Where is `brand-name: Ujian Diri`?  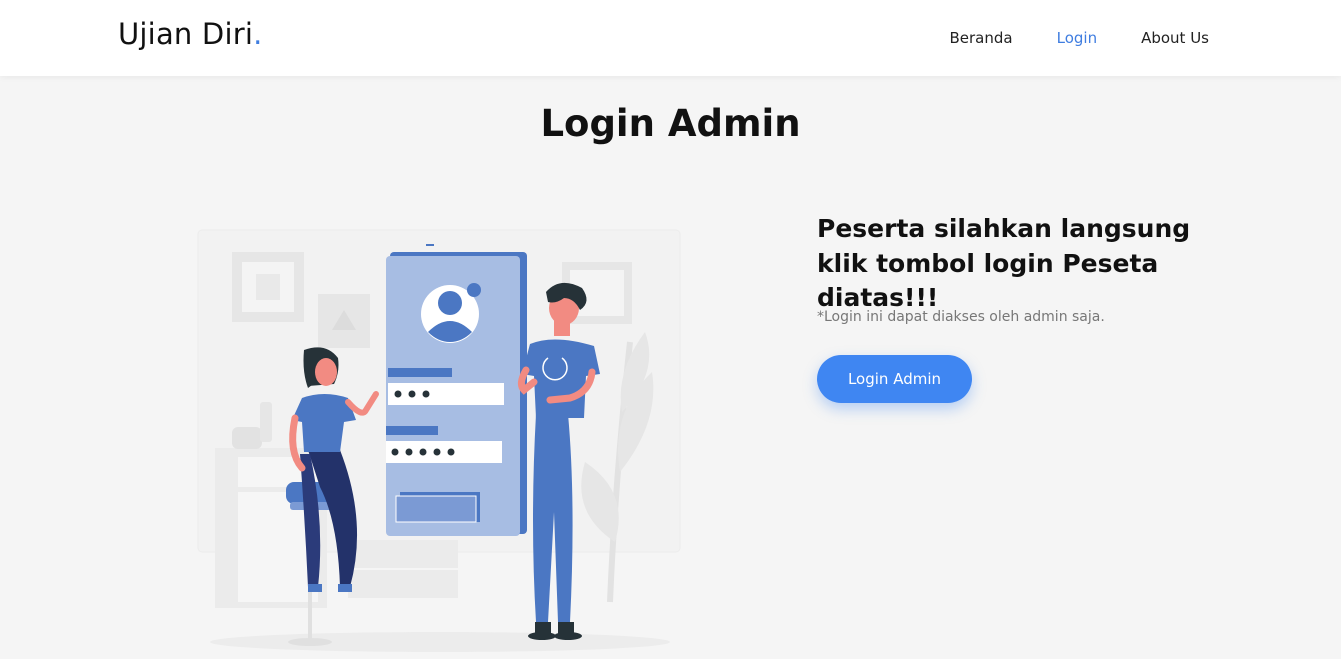
brand-name: Ujian Diri is located at coordinates (186, 34).